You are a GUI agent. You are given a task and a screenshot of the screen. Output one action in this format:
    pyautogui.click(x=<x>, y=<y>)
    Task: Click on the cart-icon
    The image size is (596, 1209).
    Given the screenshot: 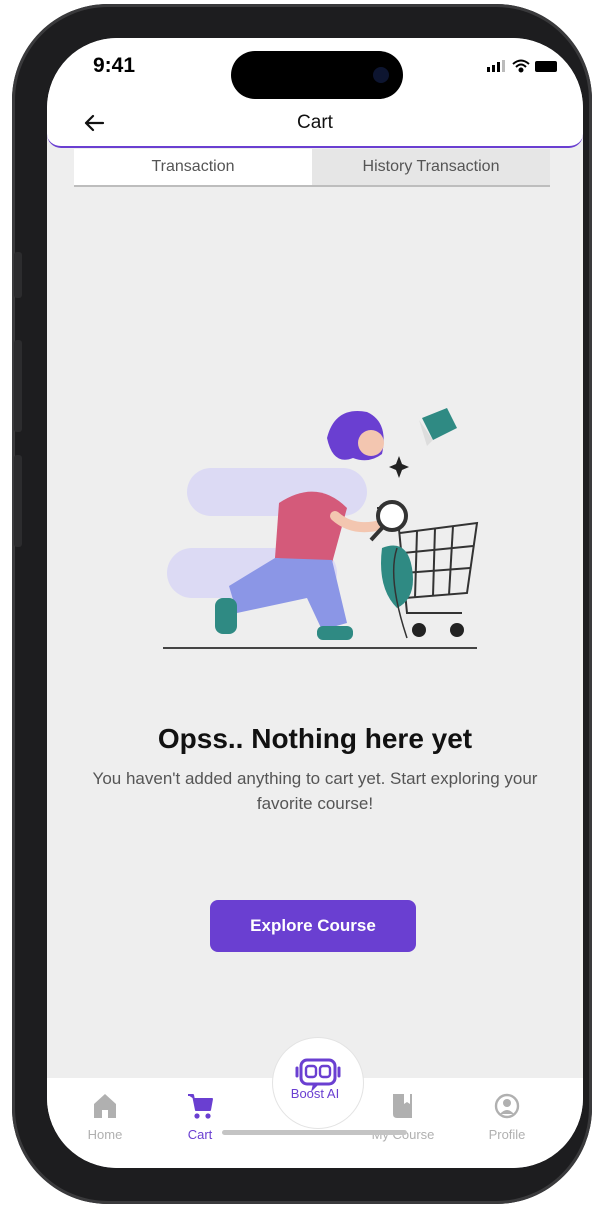 What is the action you would take?
    pyautogui.click(x=200, y=1106)
    